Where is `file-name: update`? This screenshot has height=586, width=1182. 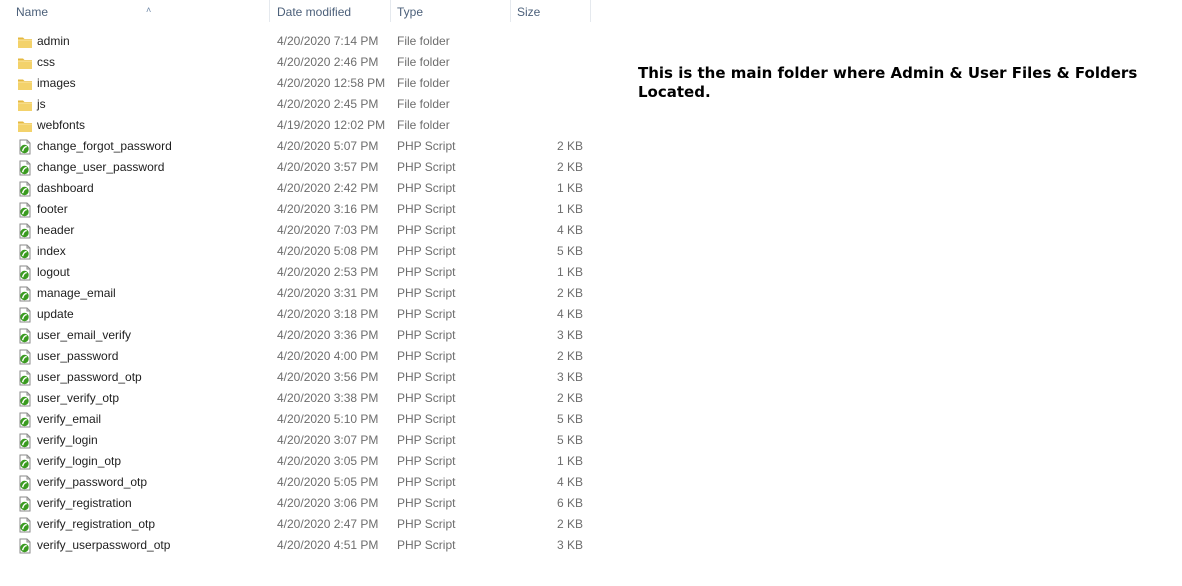 file-name: update is located at coordinates (55, 314).